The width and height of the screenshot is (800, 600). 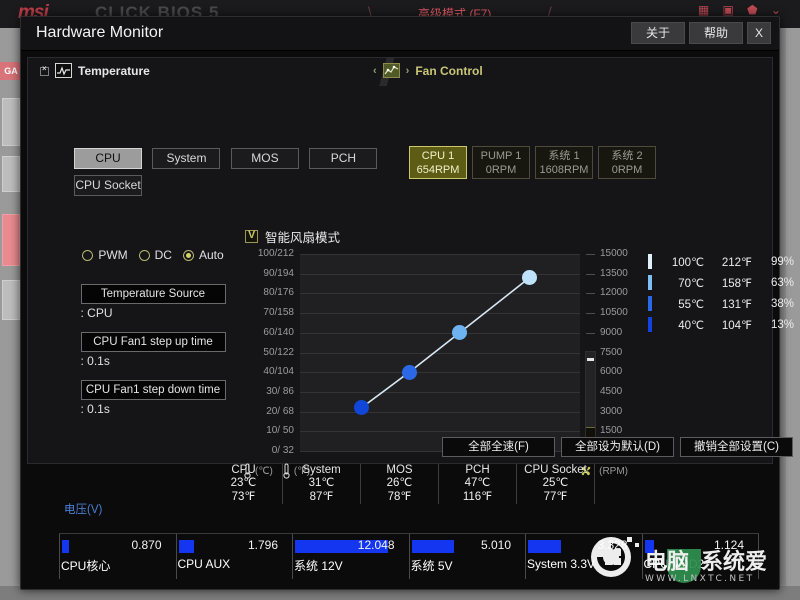 I want to click on temperature-tabs: CPU System MOS PCH CPU Socket, so click(x=228, y=172).